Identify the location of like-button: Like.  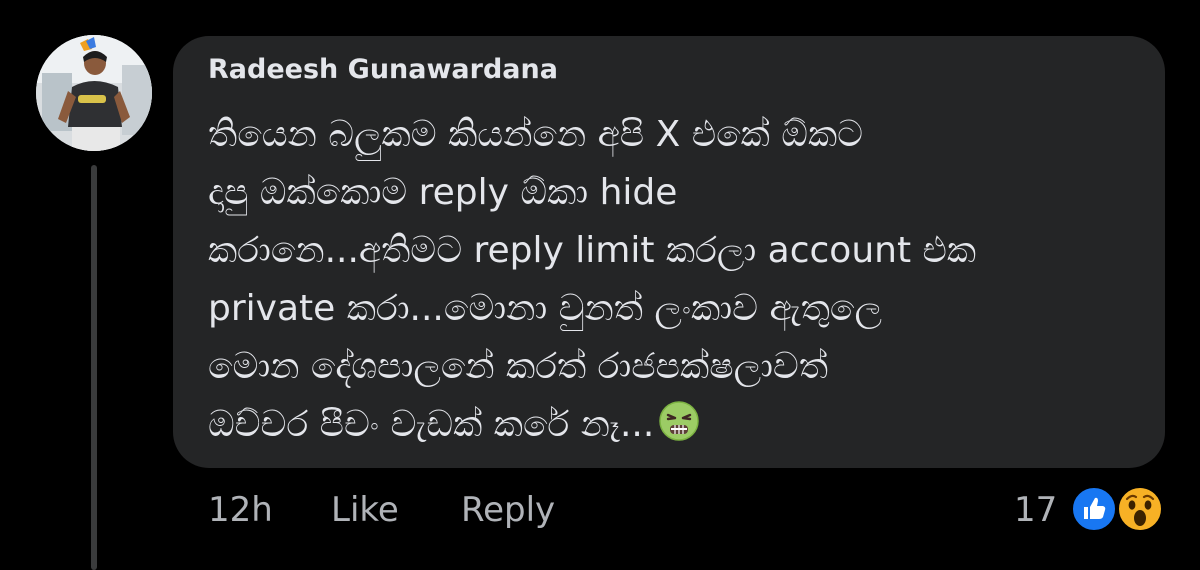
(365, 510).